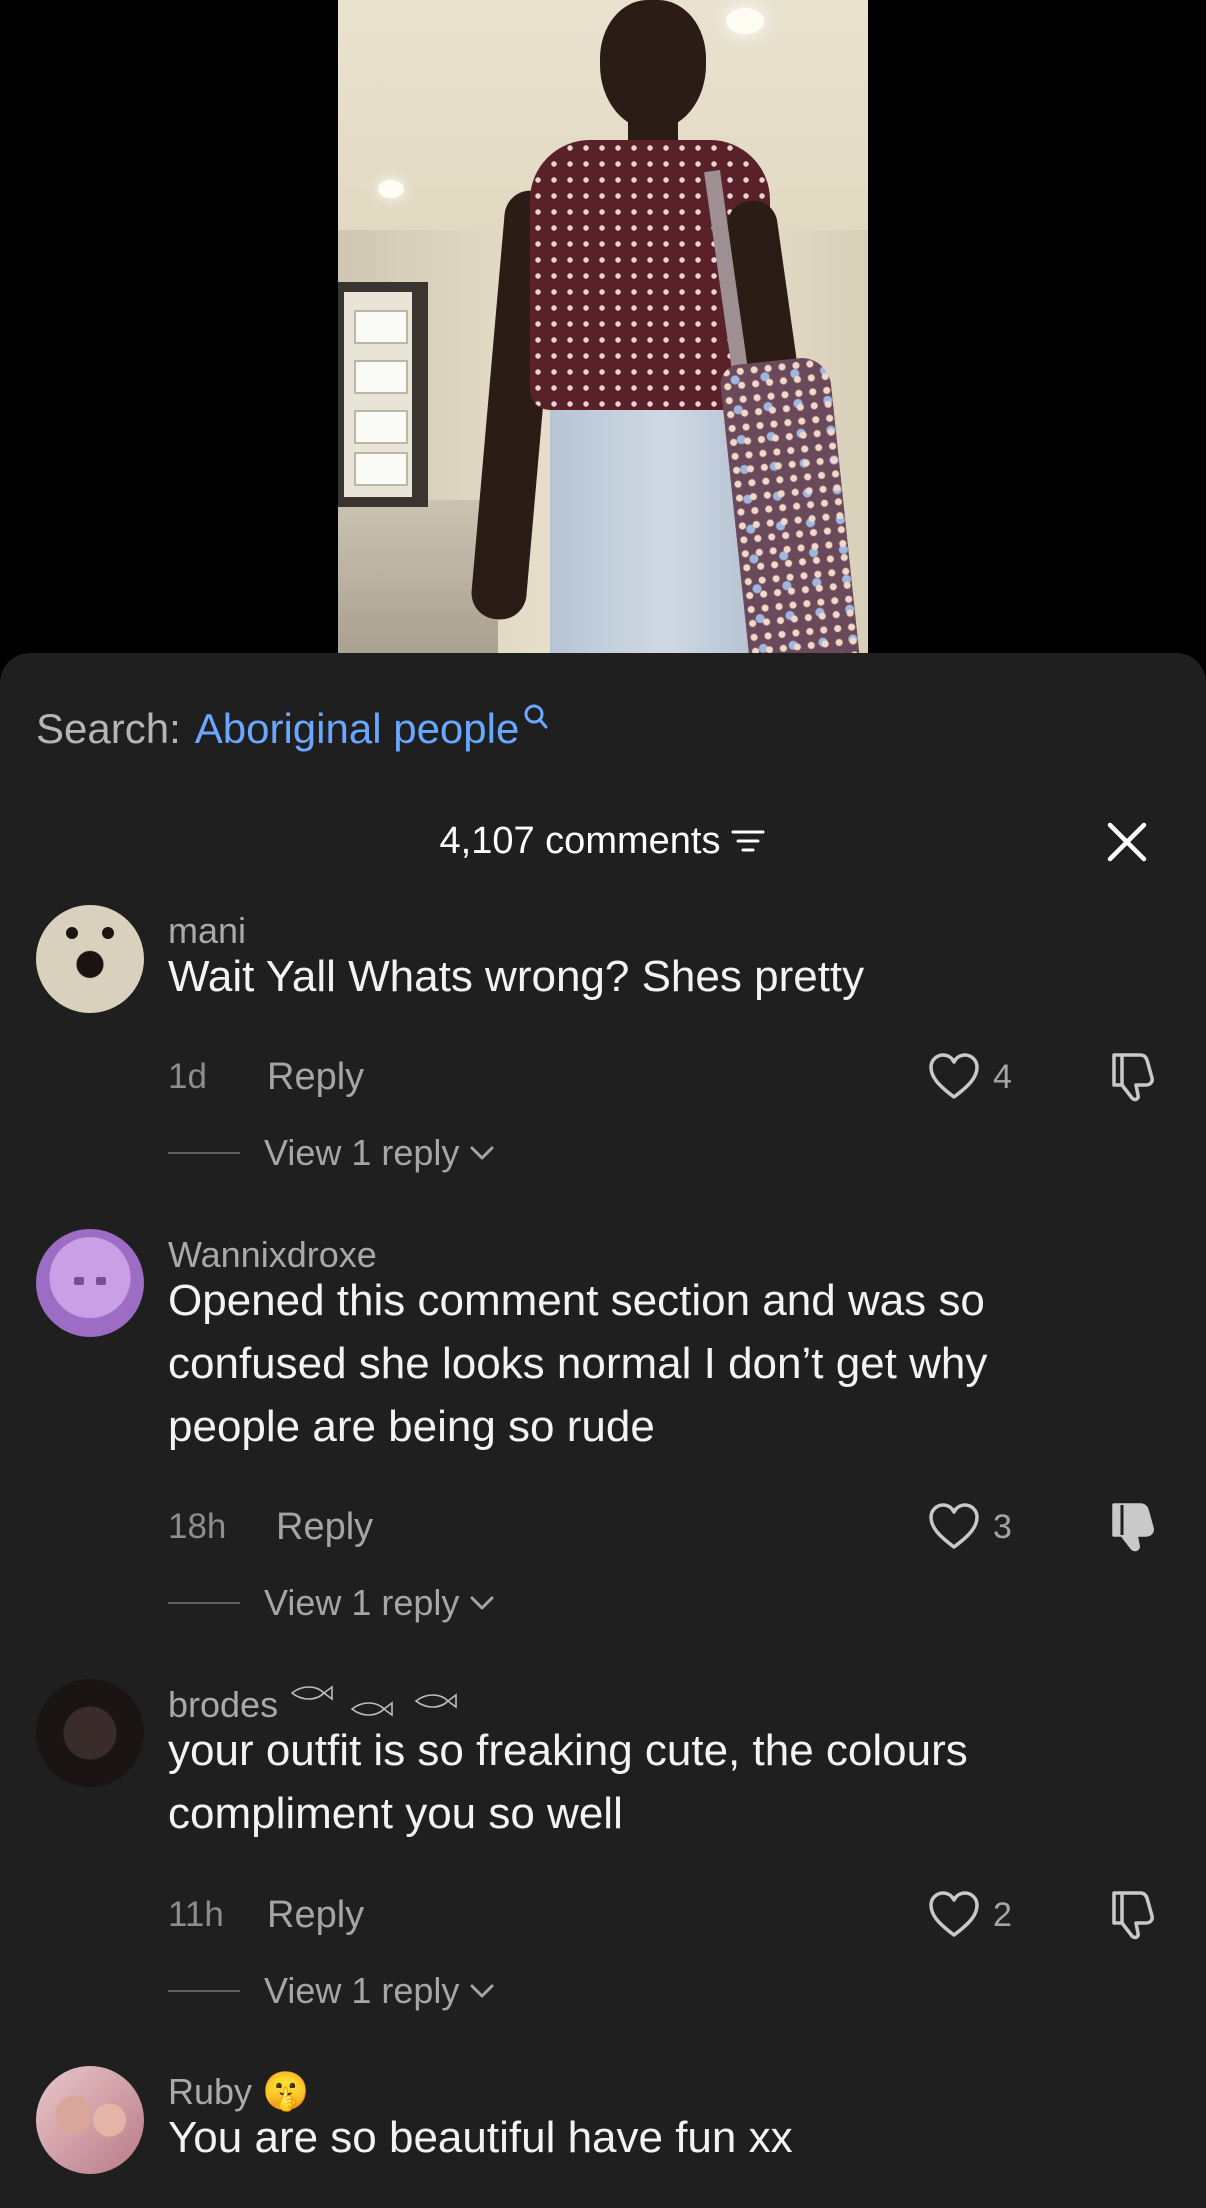 This screenshot has height=2208, width=1206. What do you see at coordinates (516, 976) in the screenshot?
I see `comment-text: Wait Yall Whats wrong? Shes pretty` at bounding box center [516, 976].